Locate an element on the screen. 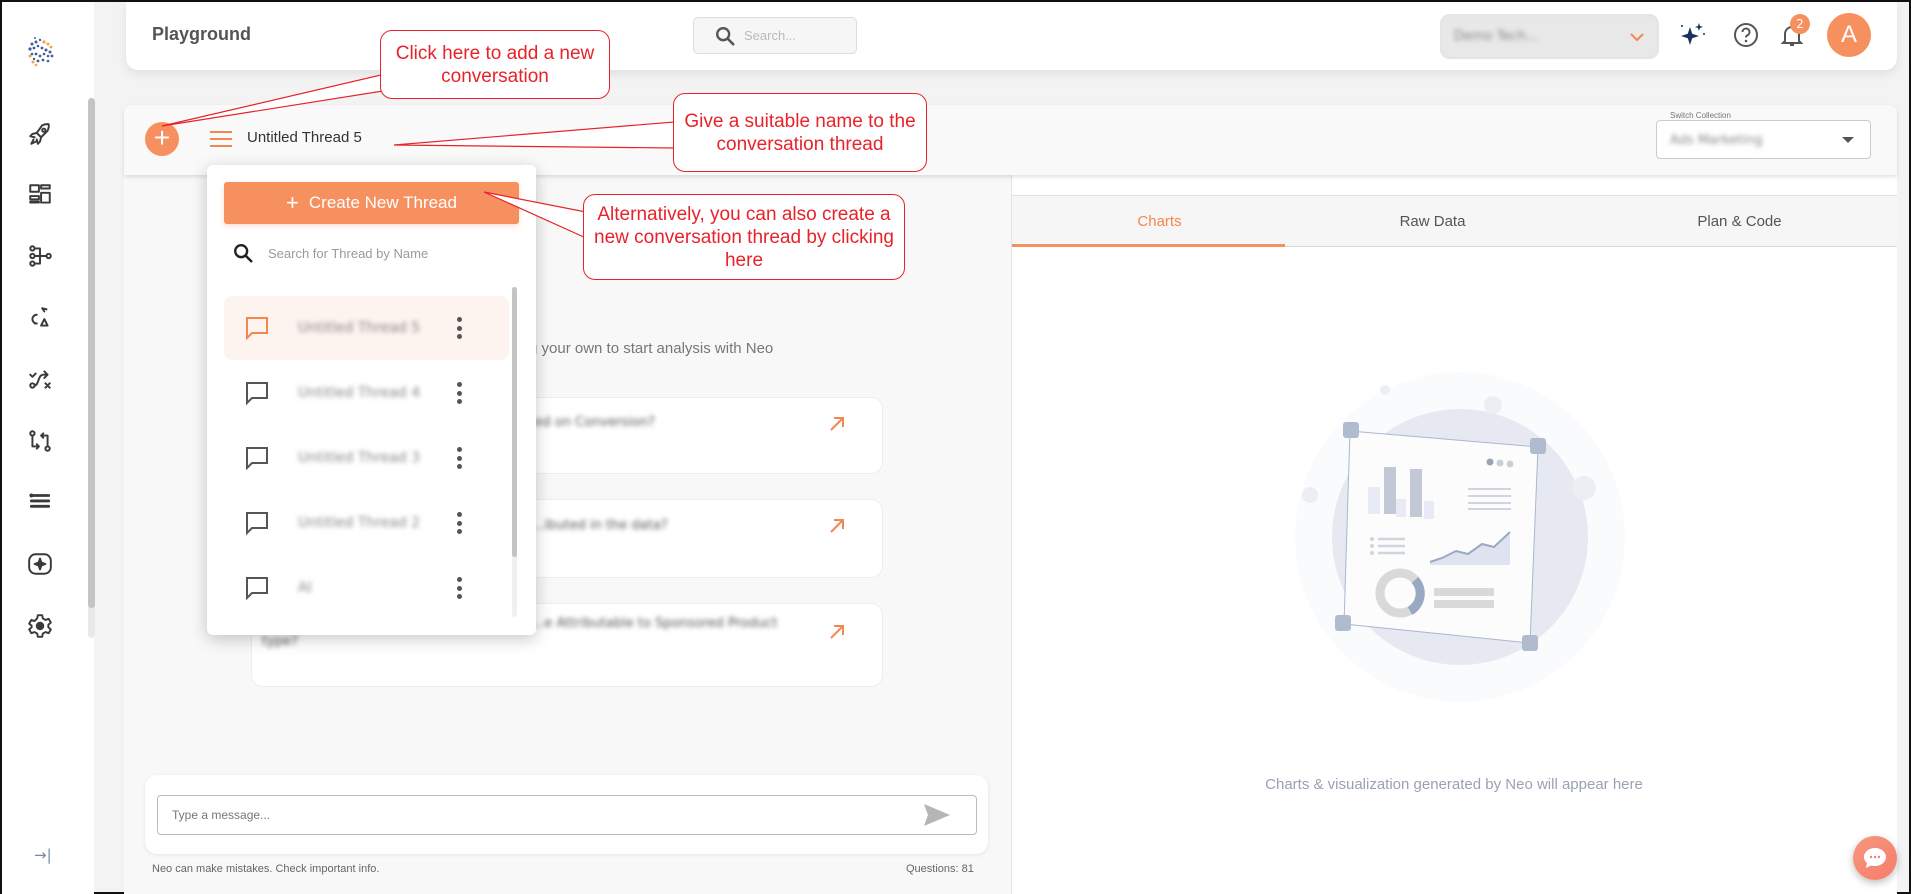  switch-collection-value: Ads Marketing is located at coordinates (1716, 140).